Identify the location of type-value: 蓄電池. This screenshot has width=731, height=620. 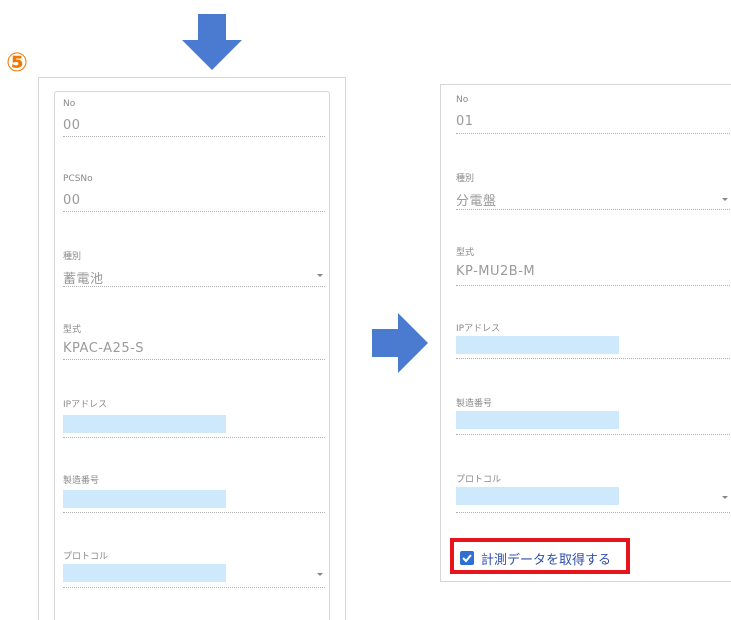
(83, 279).